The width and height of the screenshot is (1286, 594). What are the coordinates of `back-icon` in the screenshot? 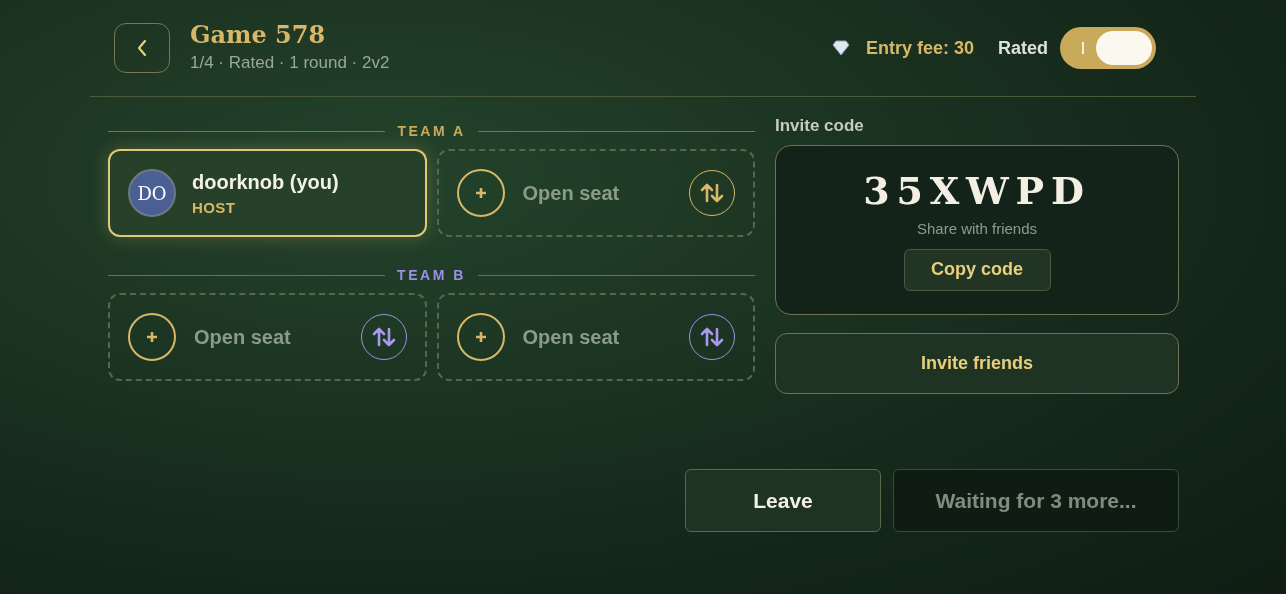 It's located at (142, 48).